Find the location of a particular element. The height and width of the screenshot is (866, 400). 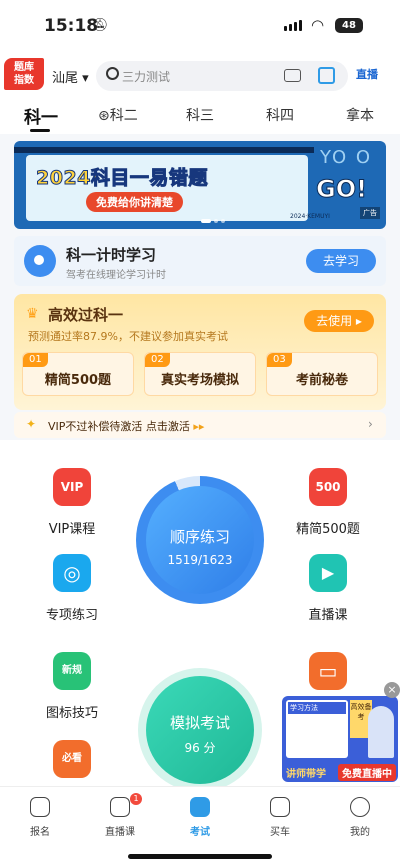

special-practice-label: 专项练习 is located at coordinates (71, 615).